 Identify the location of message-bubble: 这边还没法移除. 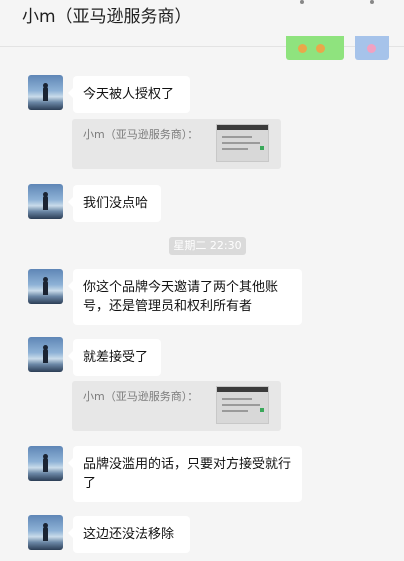
(129, 534).